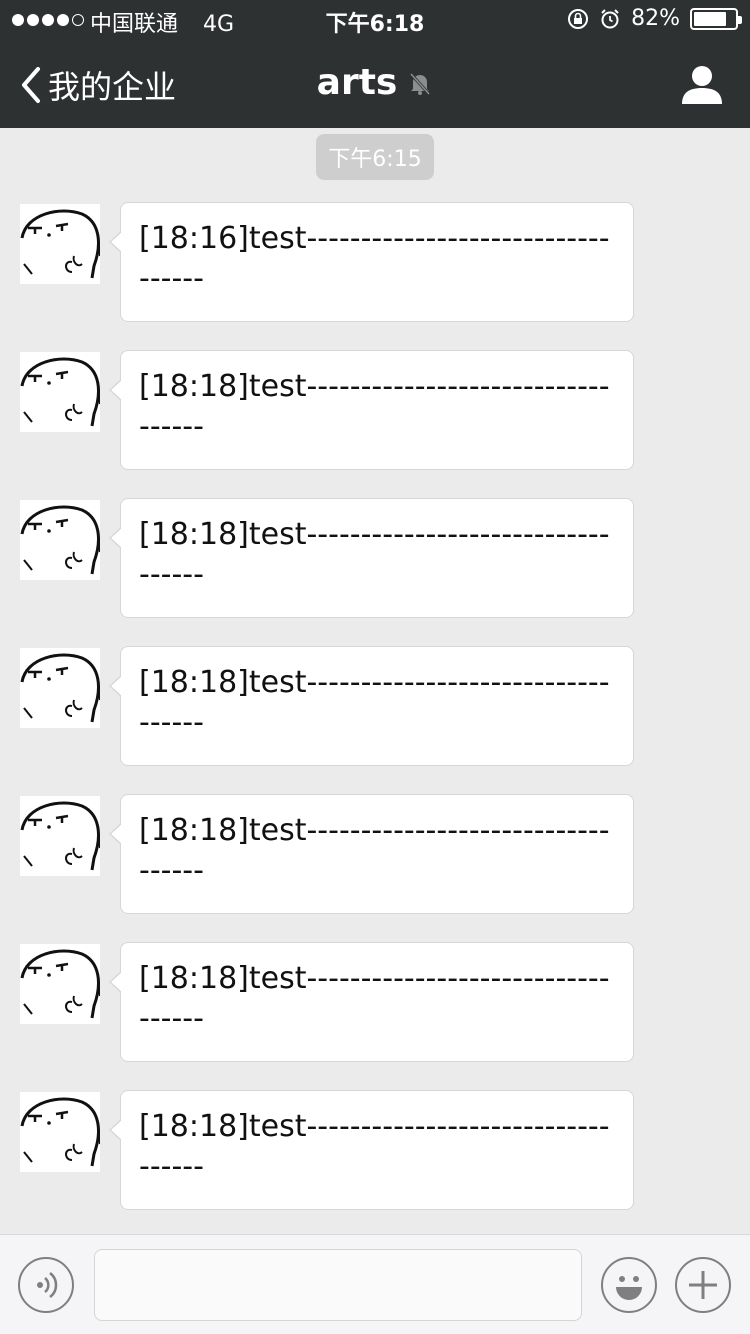 The image size is (750, 1334). Describe the element at coordinates (375, 20) in the screenshot. I see `status-bar: 中国联通 4G 下午6:18 82%` at that location.